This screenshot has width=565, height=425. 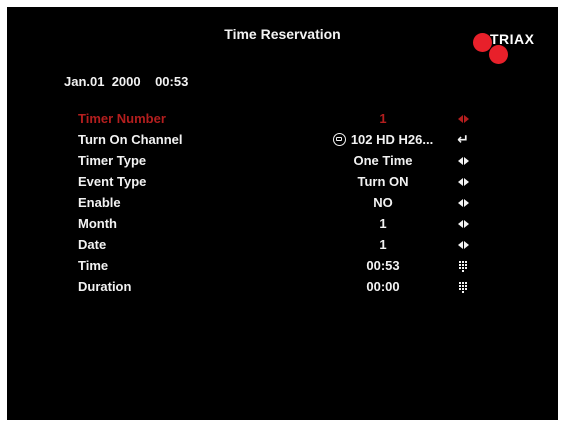 I want to click on setting-value: One Time, so click(x=383, y=160).